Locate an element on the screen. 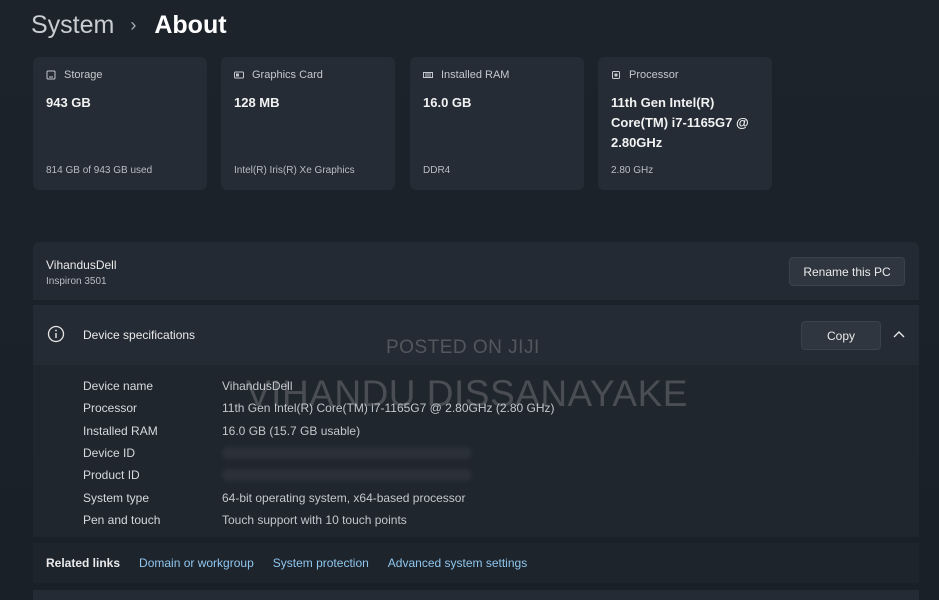 This screenshot has height=600, width=939. spec-row-installed-ram: Installed RAM 16.0 GB (15.7 GB usable) is located at coordinates (319, 431).